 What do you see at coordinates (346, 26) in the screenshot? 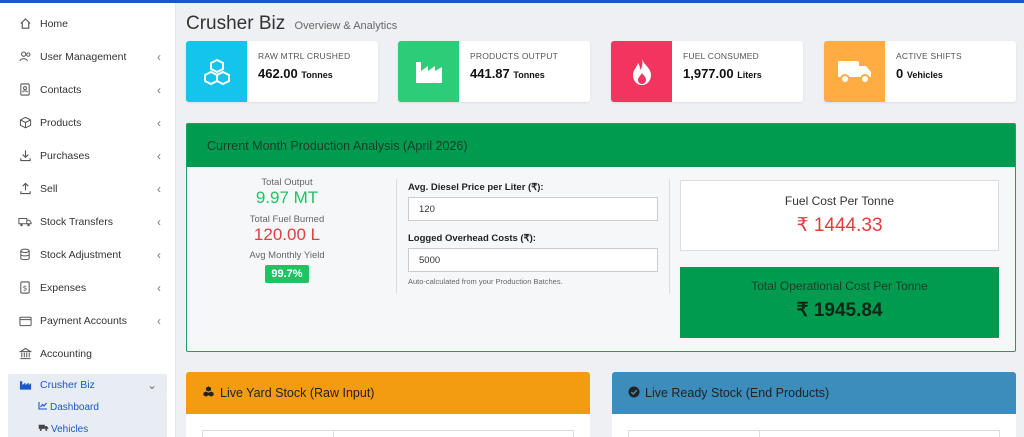
I see `page-subtitle: Overview & Analytics` at bounding box center [346, 26].